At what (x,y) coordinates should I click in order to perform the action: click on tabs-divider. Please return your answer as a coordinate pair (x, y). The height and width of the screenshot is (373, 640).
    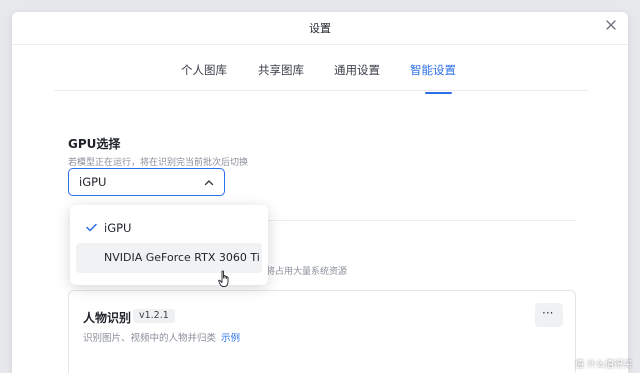
    Looking at the image, I should click on (321, 90).